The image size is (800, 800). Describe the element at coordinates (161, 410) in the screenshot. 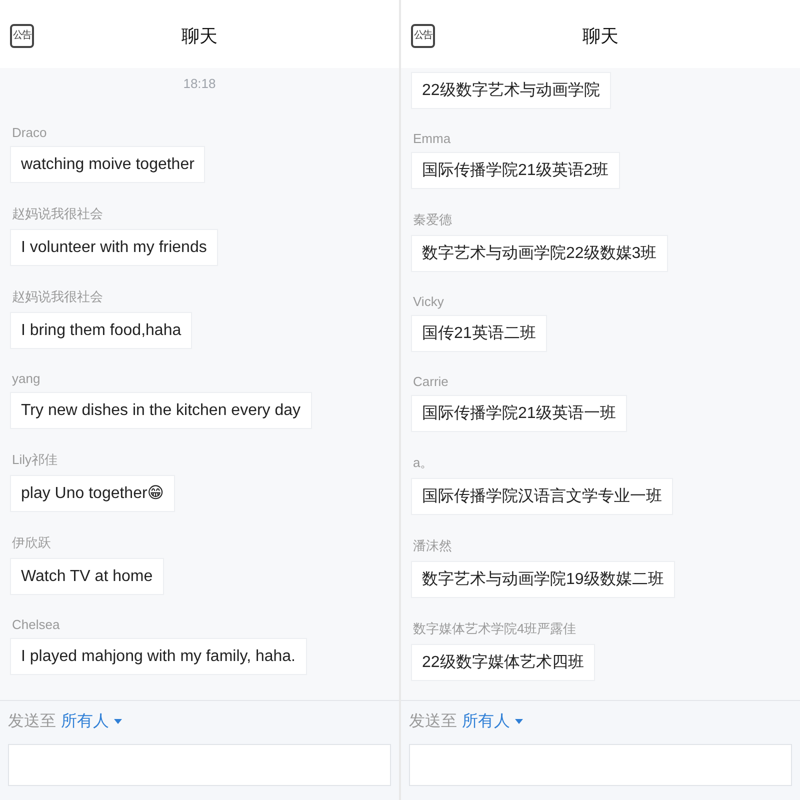

I see `message-bubble: Try new dishes in the kitchen every day` at that location.